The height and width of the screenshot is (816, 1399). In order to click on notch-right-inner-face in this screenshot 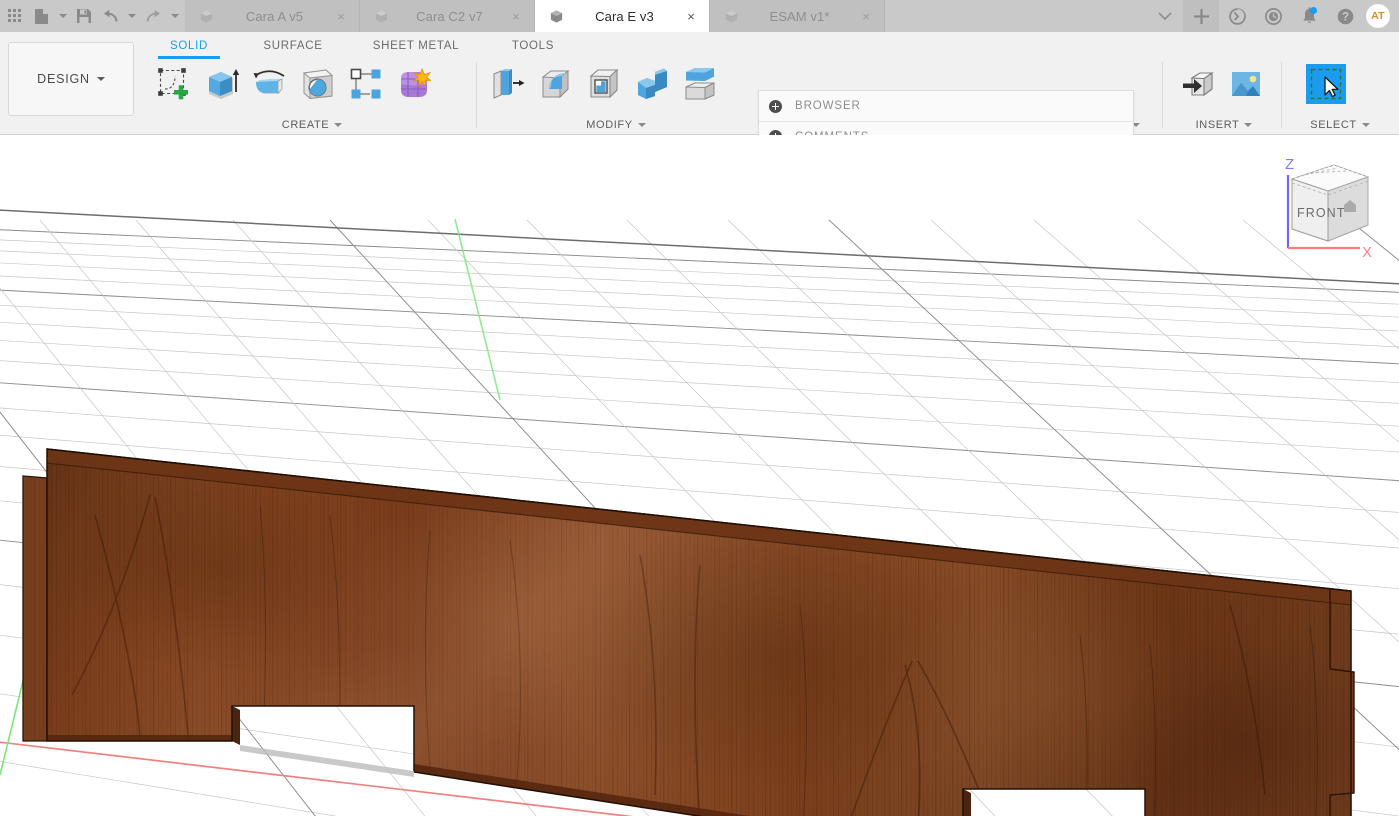, I will do `click(967, 802)`.